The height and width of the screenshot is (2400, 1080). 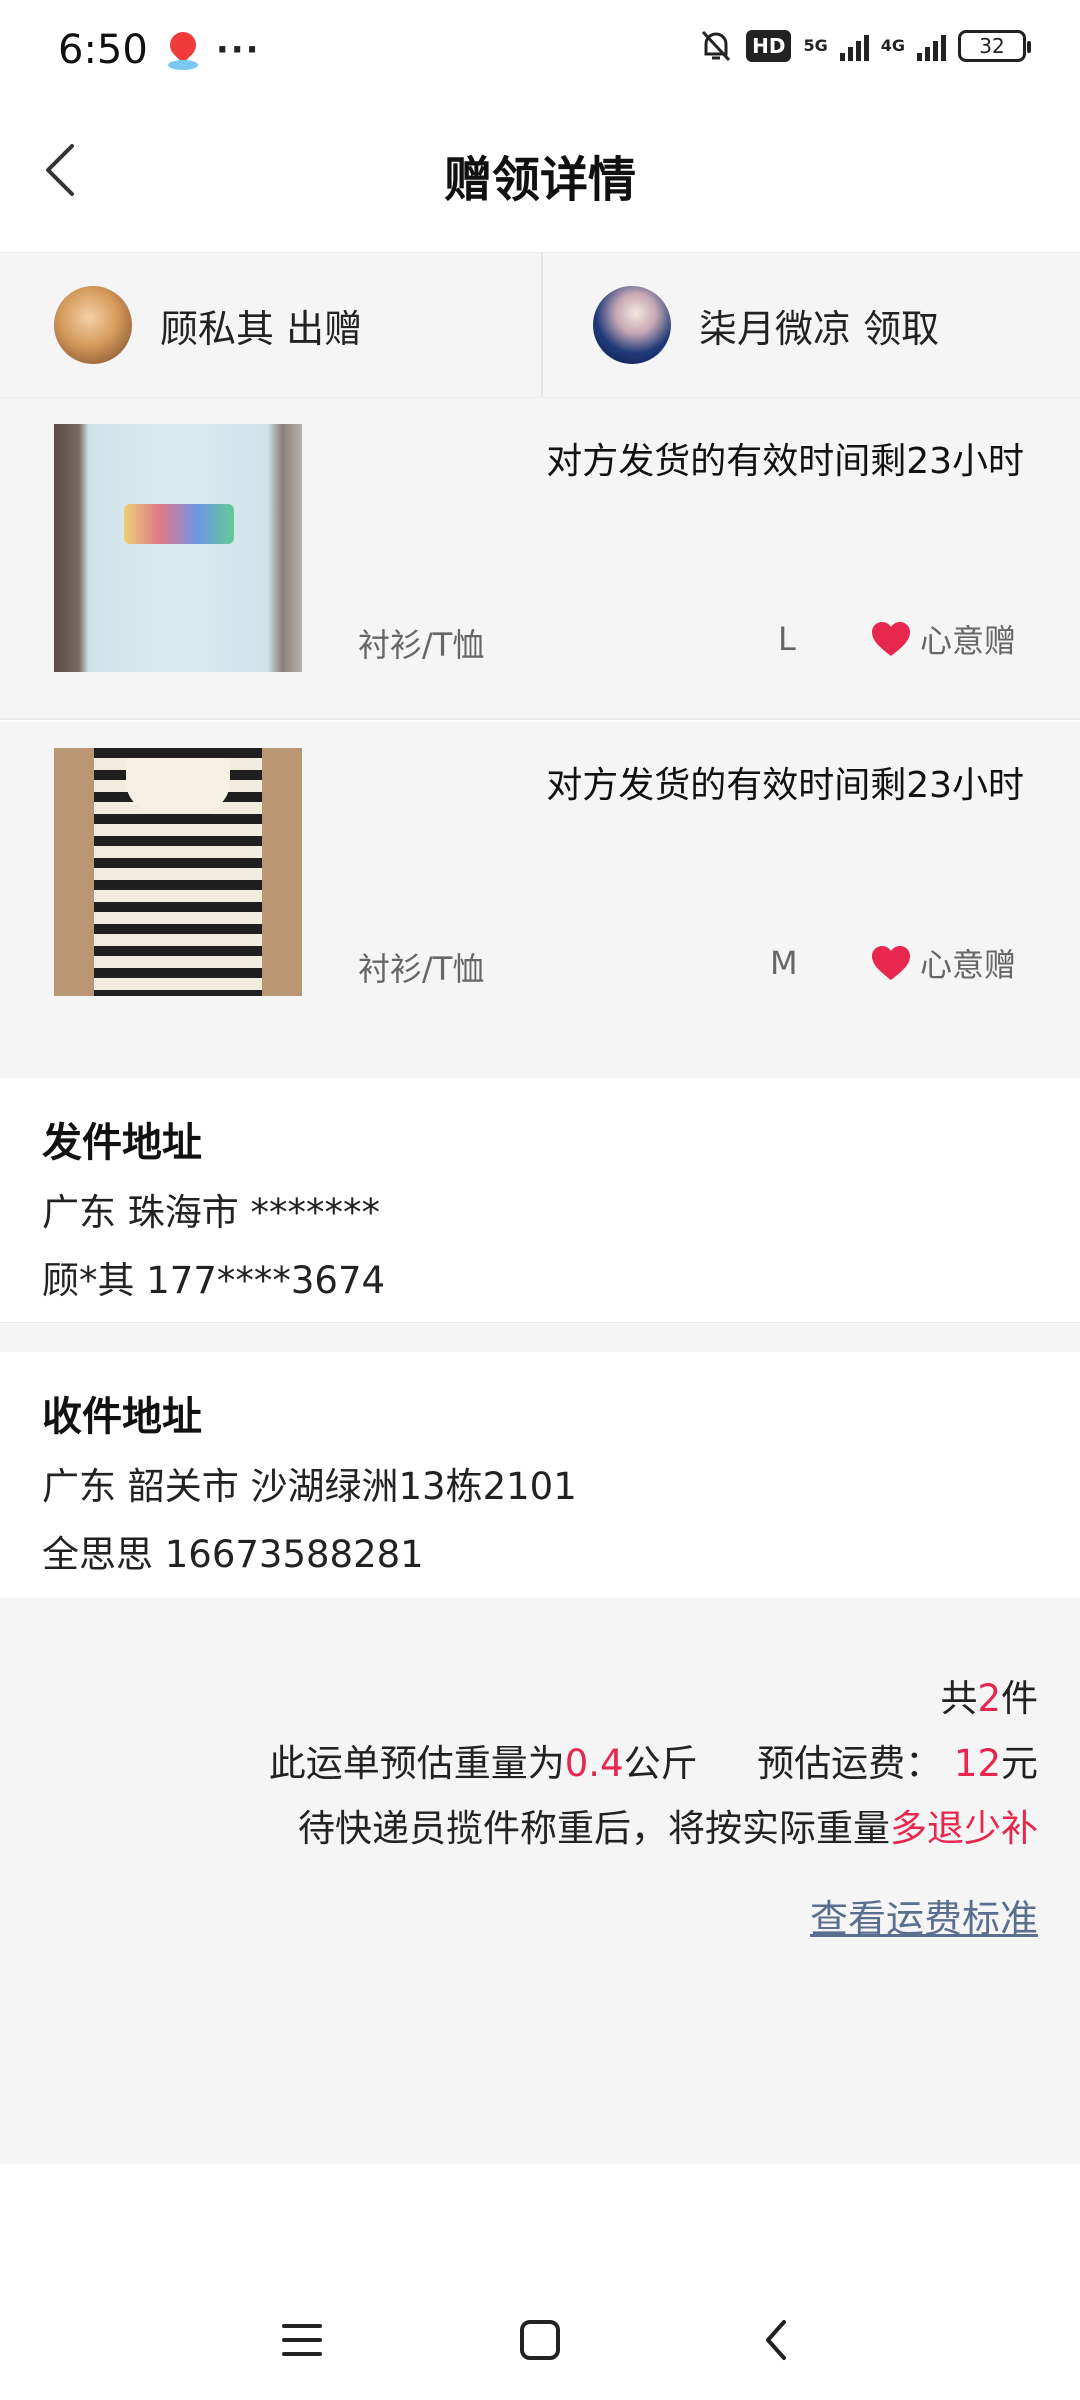 What do you see at coordinates (261, 328) in the screenshot?
I see `giver-name: 顾私其 出赠` at bounding box center [261, 328].